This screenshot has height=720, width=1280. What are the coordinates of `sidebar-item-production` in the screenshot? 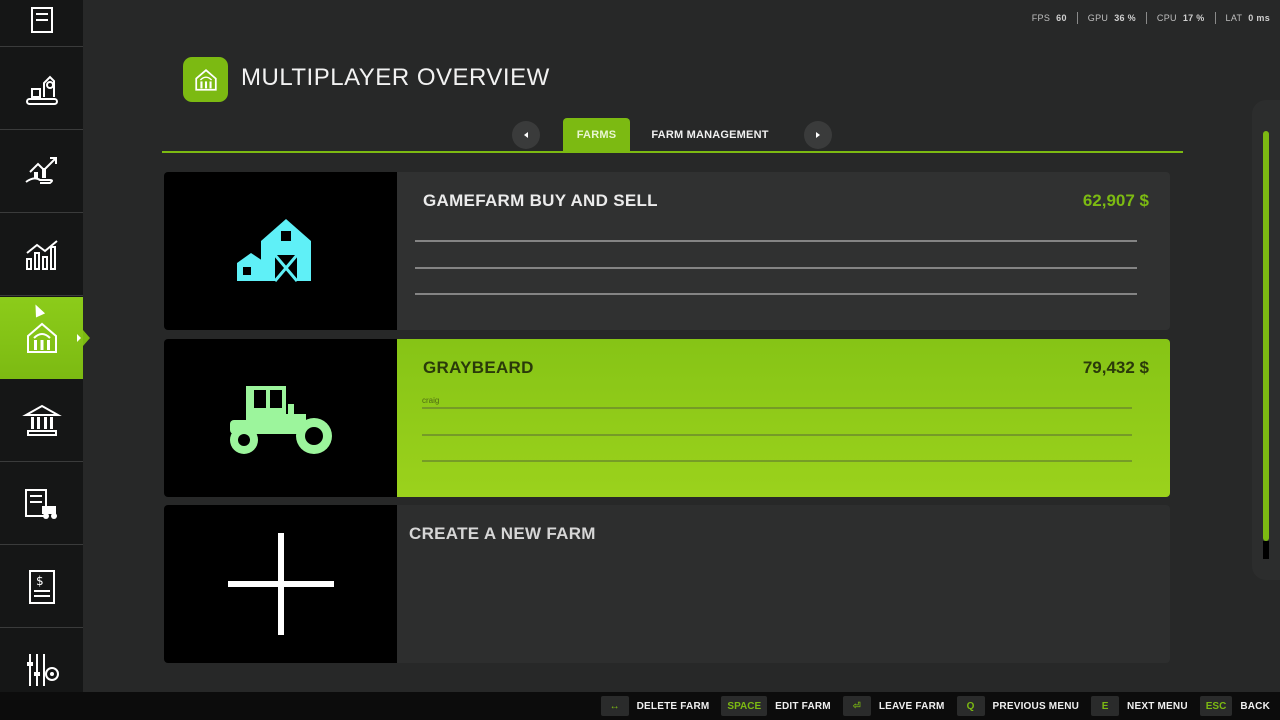 It's located at (41, 89).